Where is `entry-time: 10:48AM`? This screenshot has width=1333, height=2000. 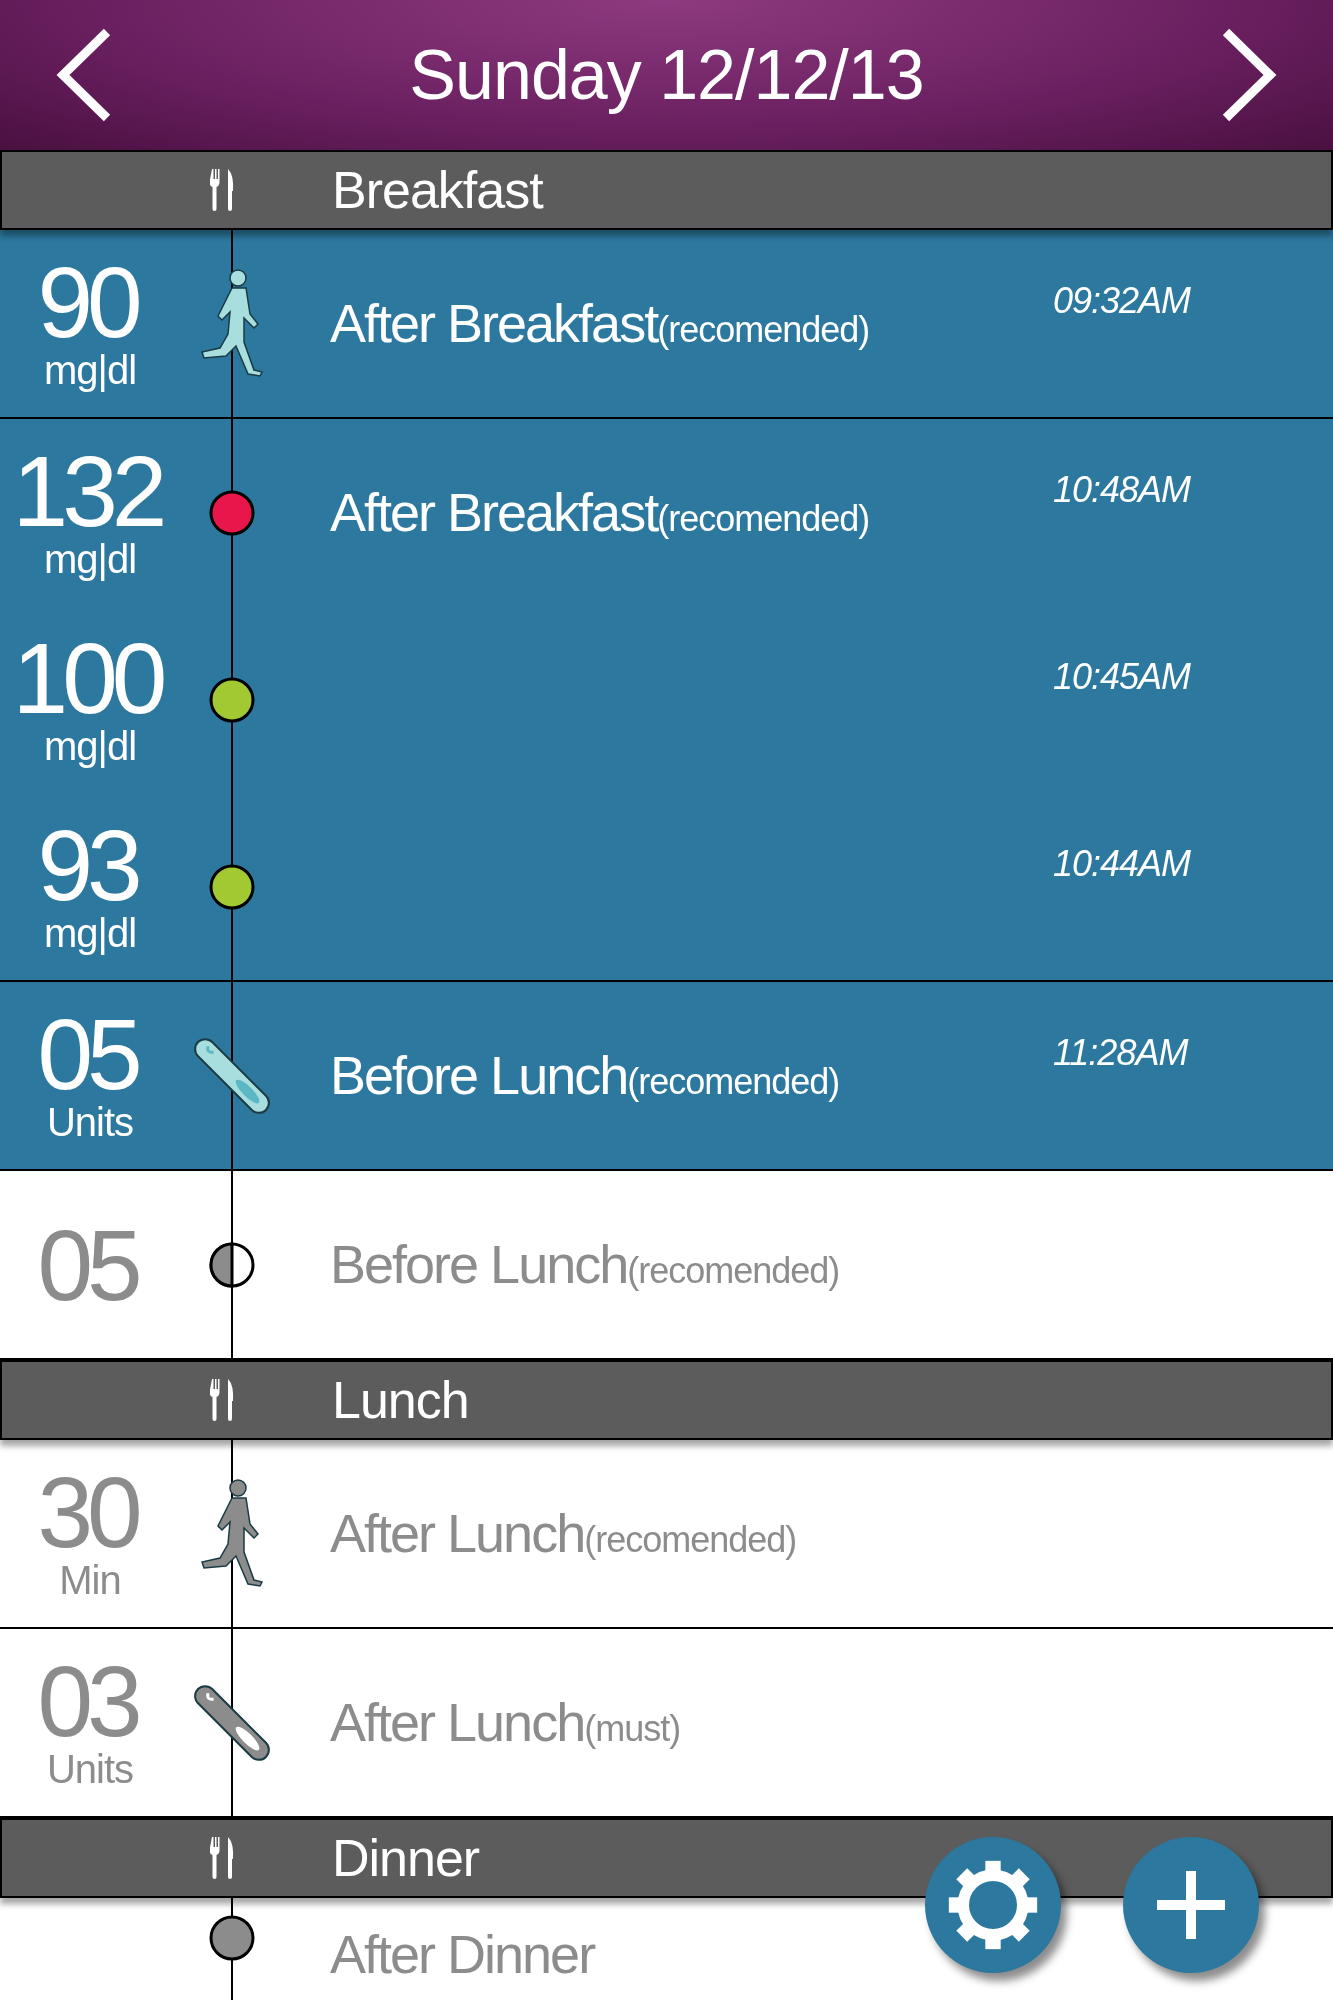 entry-time: 10:48AM is located at coordinates (1122, 489).